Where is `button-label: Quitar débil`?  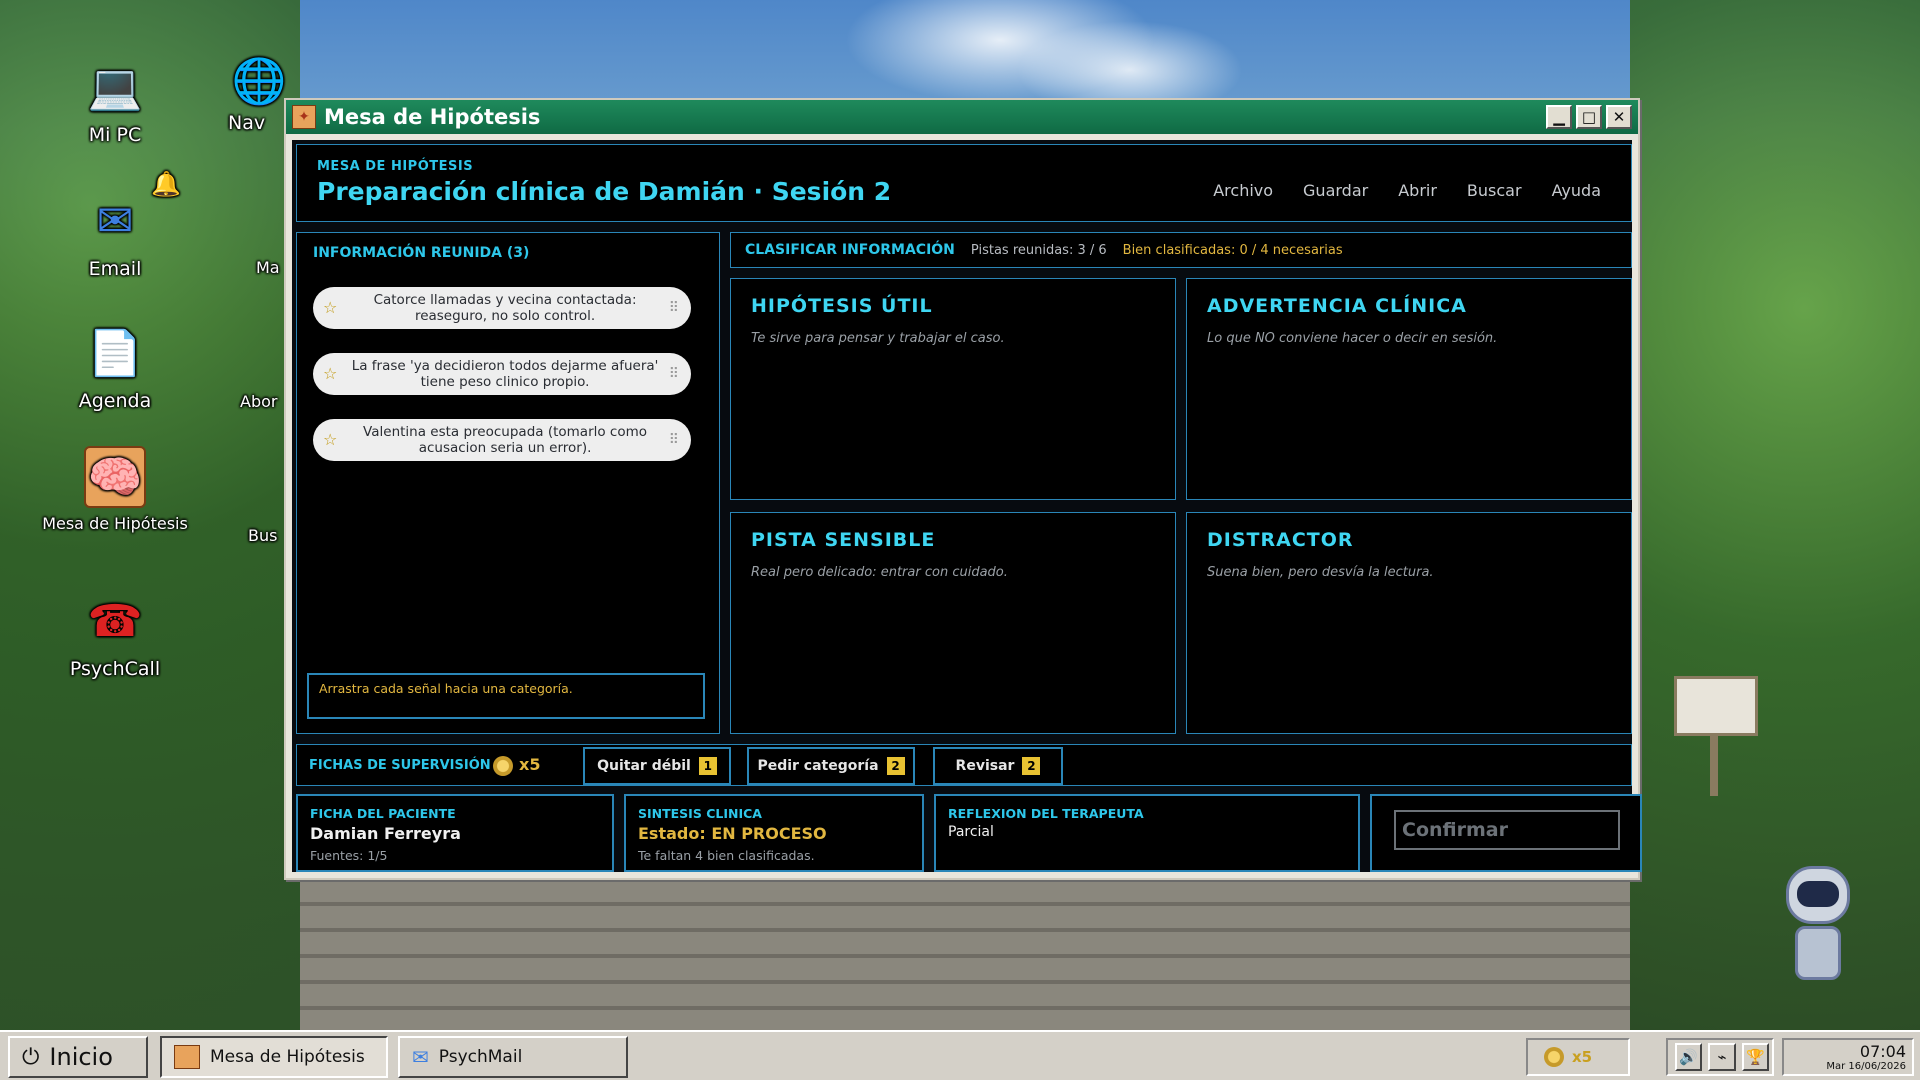
button-label: Quitar débil is located at coordinates (644, 766).